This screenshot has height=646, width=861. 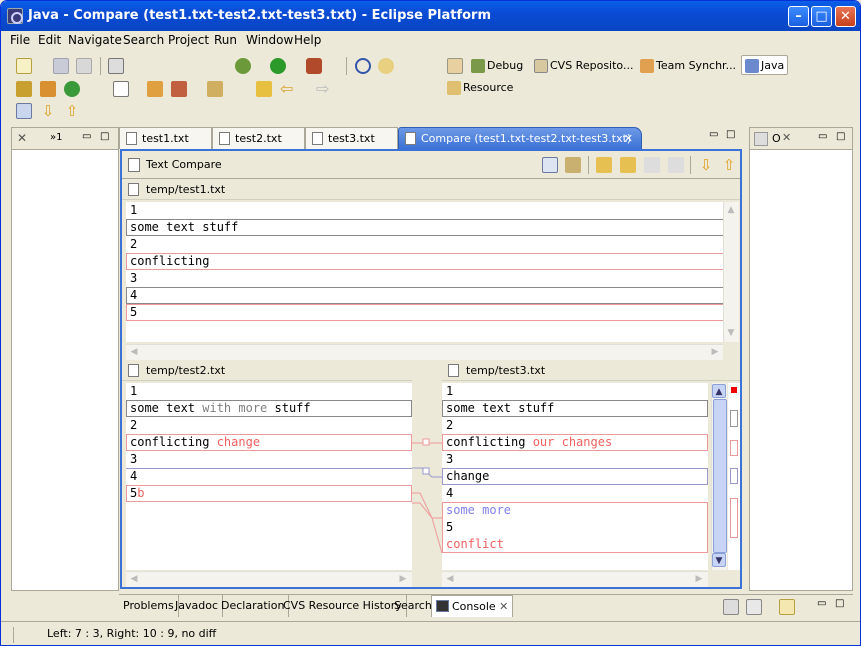 I want to click on menu-navigate: Navigate, so click(x=95, y=40).